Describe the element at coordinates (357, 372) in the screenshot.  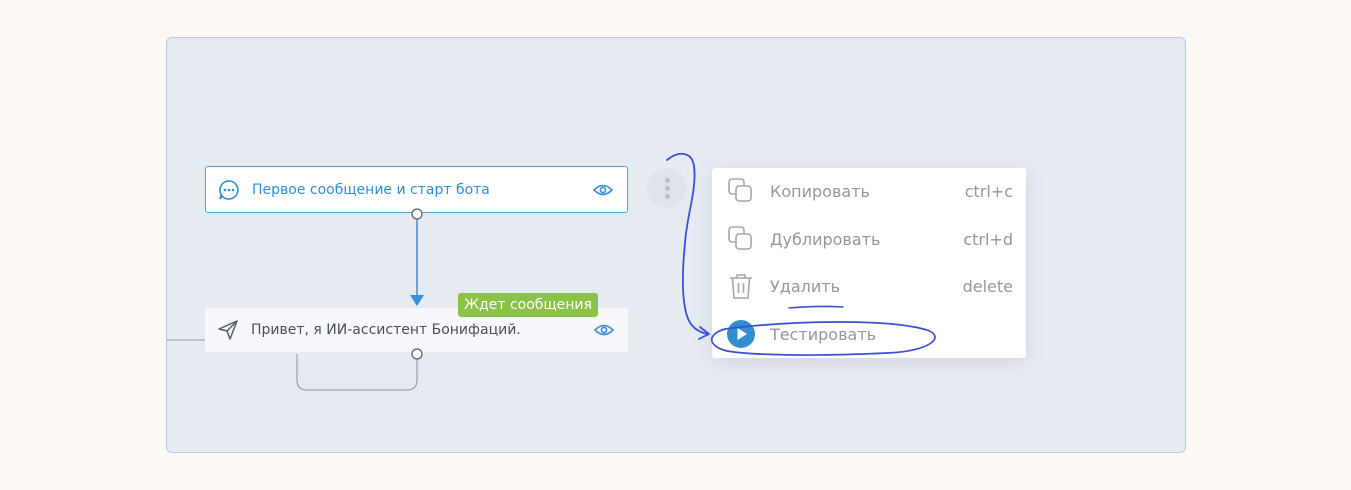
I see `loop-connector` at that location.